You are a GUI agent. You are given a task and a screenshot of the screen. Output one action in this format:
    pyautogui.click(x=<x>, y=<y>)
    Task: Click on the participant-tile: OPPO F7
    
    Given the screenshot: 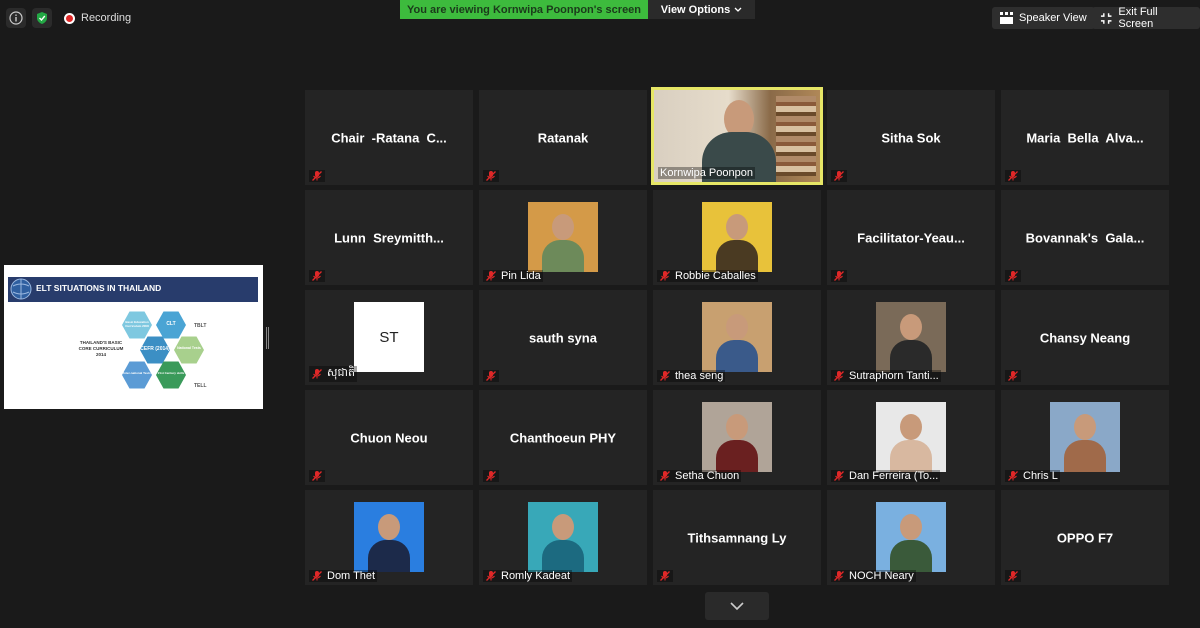 What is the action you would take?
    pyautogui.click(x=1085, y=537)
    